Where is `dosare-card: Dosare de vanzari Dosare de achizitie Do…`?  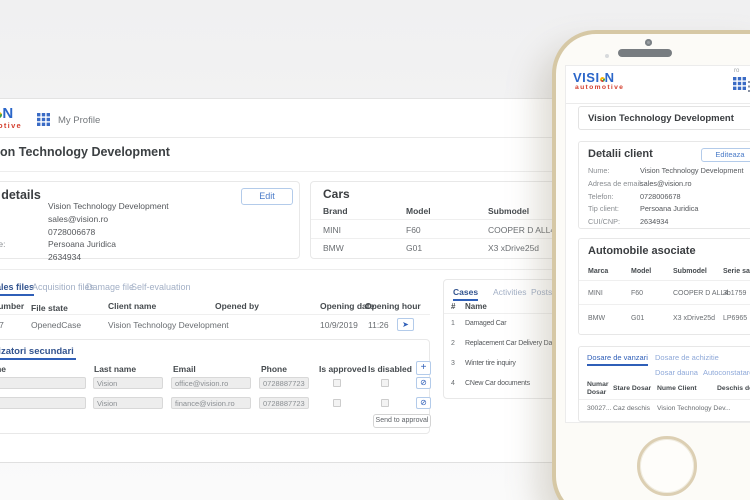
dosare-card: Dosare de vanzari Dosare de achizitie Do… is located at coordinates (664, 384).